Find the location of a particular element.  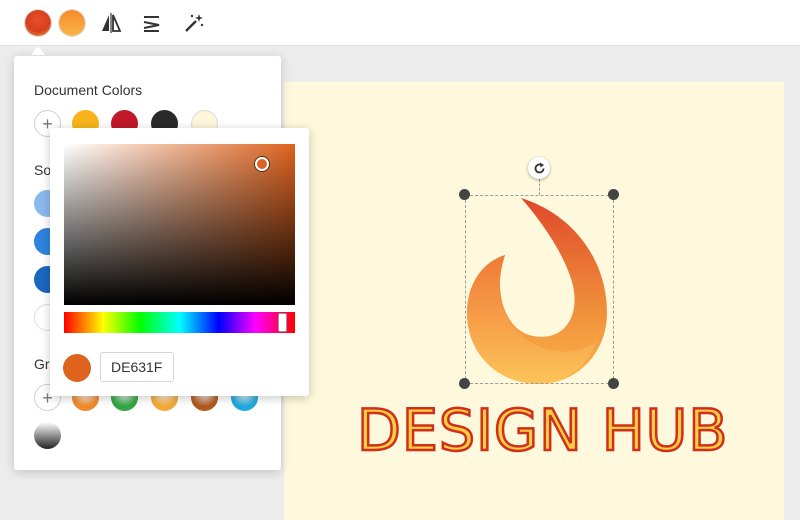

resize-handle-top-left is located at coordinates (464, 194).